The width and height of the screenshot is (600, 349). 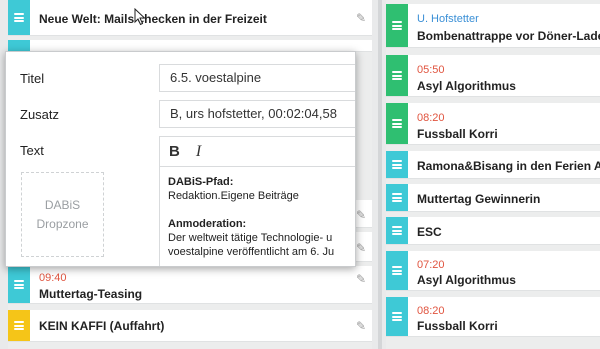 What do you see at coordinates (493, 231) in the screenshot?
I see `list-item: ESC` at bounding box center [493, 231].